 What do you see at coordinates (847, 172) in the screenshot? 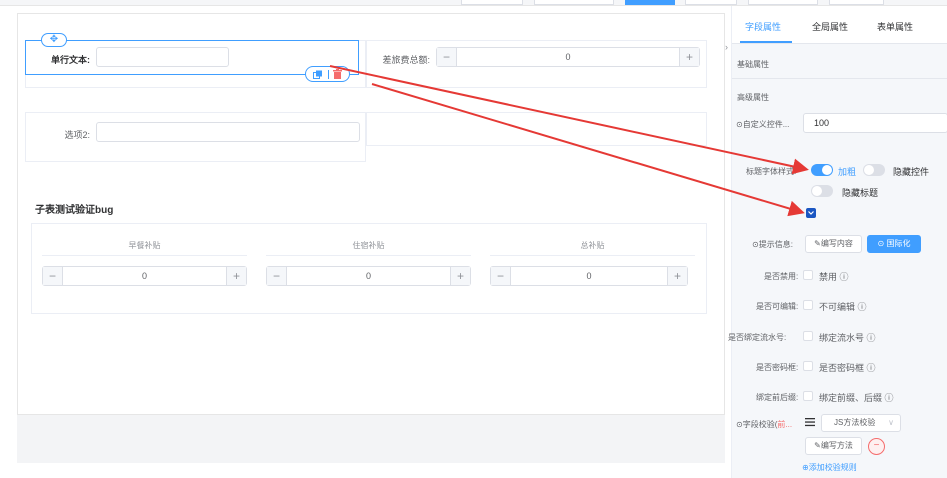
I see `bold-switch-label: 加粗` at bounding box center [847, 172].